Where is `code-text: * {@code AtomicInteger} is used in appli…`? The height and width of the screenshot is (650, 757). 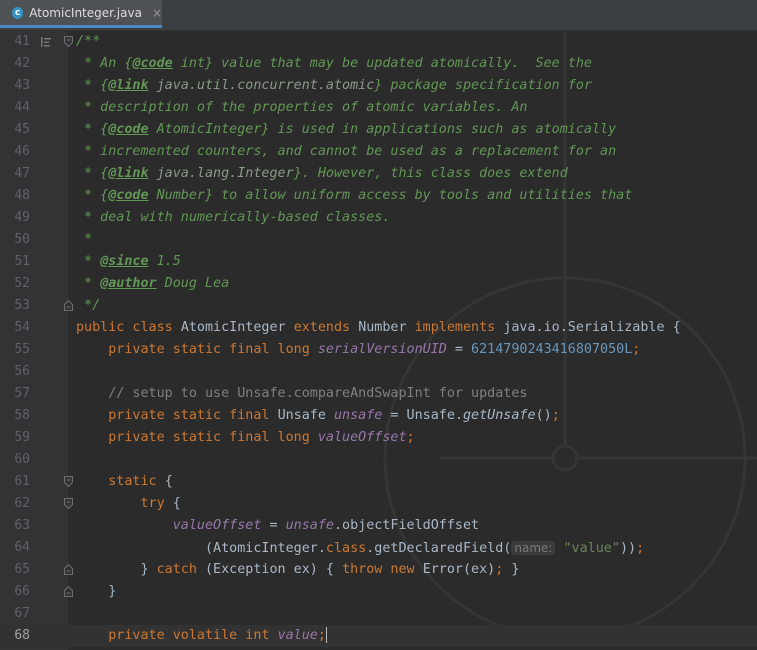 code-text: * {@code AtomicInteger} is used in appli… is located at coordinates (346, 130).